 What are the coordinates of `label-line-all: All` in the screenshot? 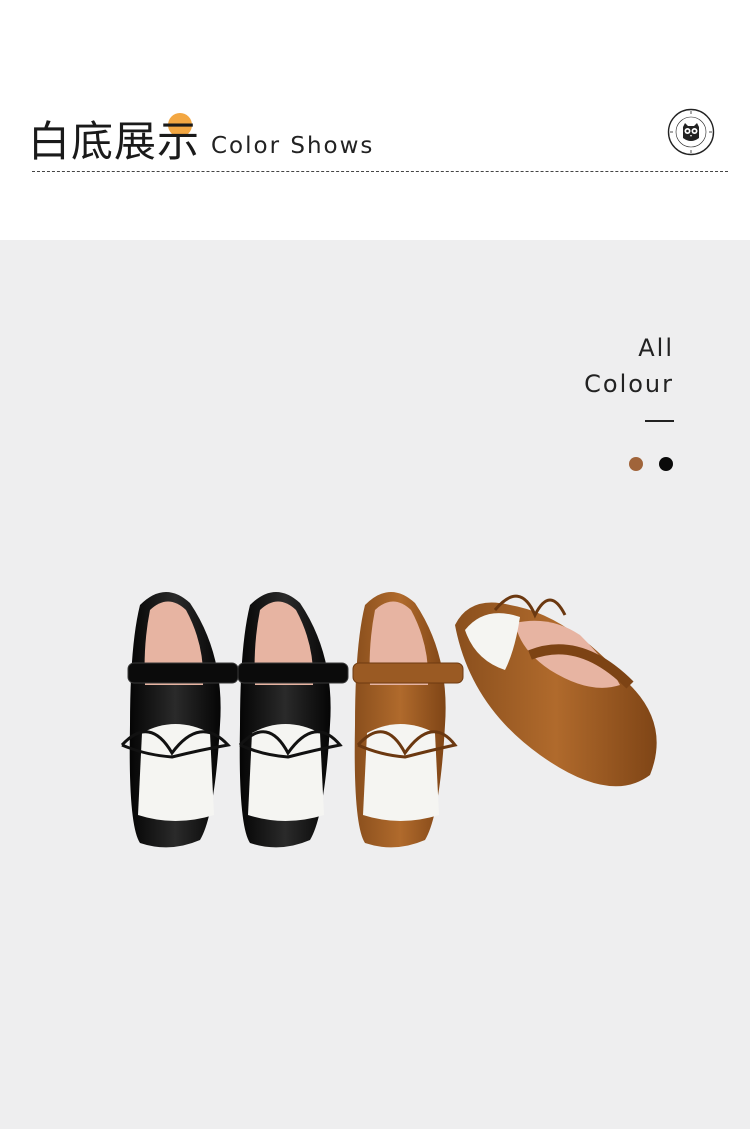 It's located at (656, 348).